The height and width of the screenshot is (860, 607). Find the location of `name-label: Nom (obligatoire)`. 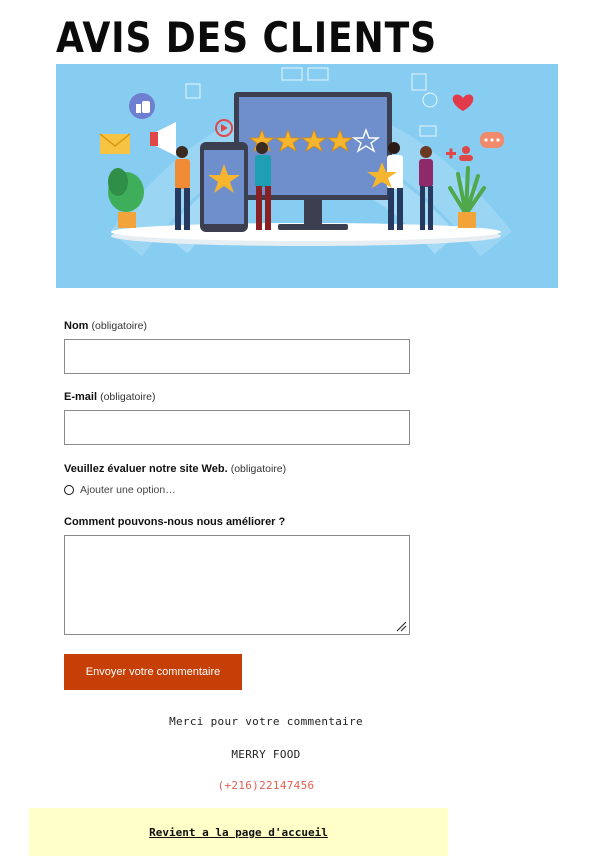

name-label: Nom (obligatoire) is located at coordinates (105, 326).